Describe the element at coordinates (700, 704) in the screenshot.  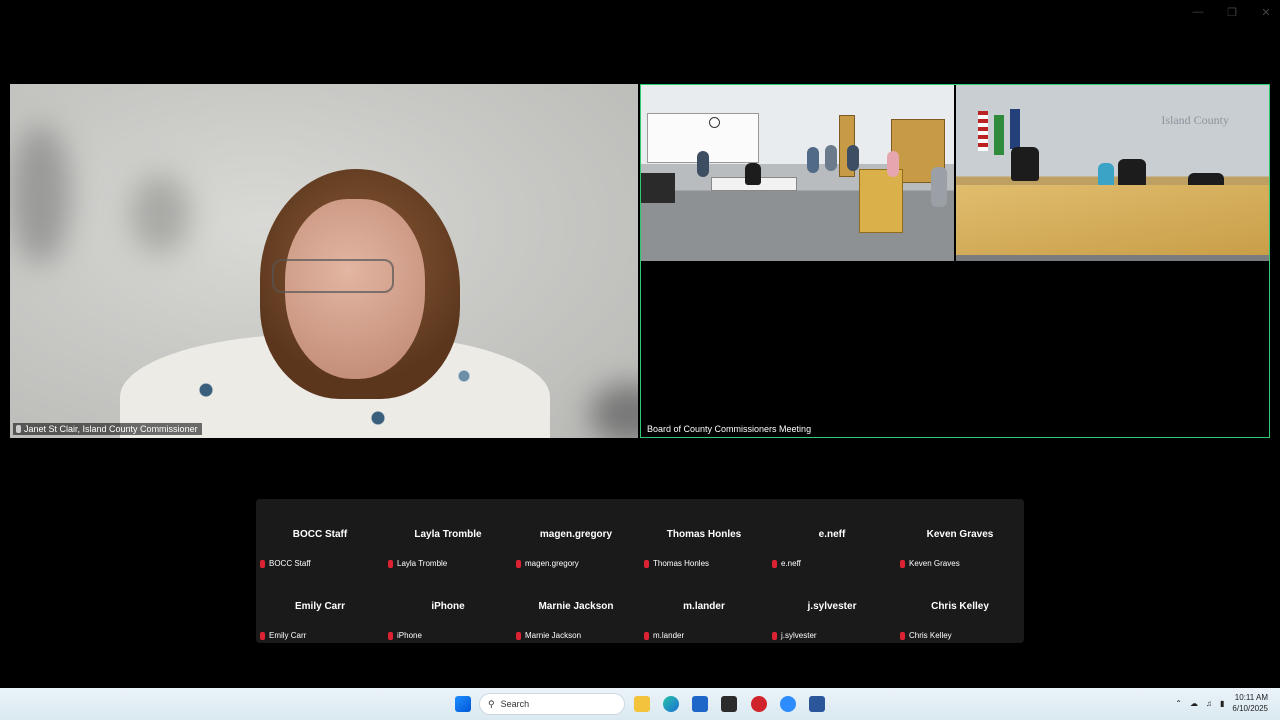
I see `store-icon` at that location.